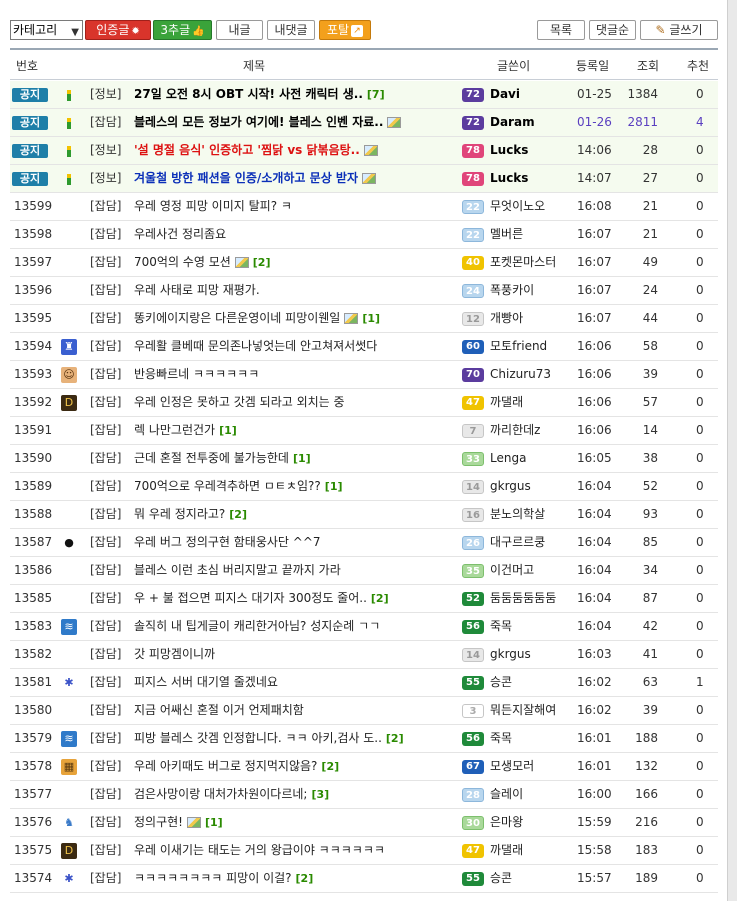  What do you see at coordinates (35, 30) in the screenshot?
I see `category-select-label: 카테고리` at bounding box center [35, 30].